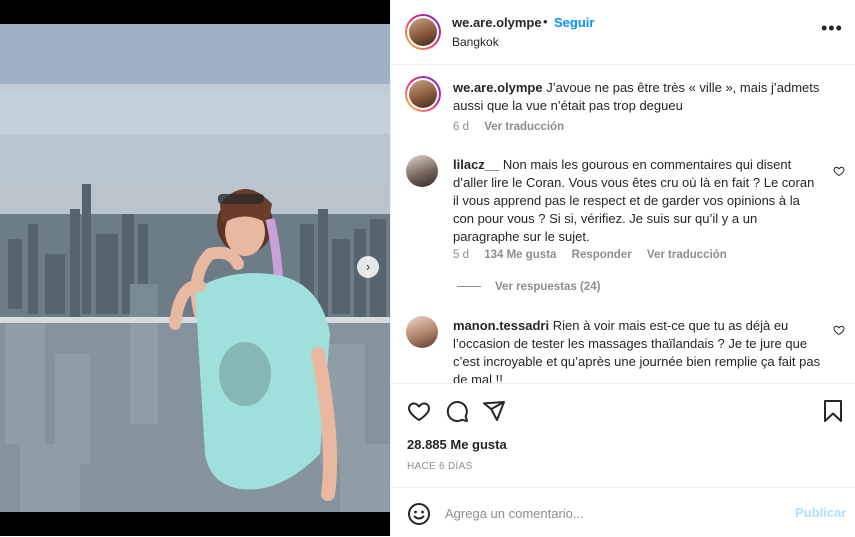 This screenshot has height=537, width=855. Describe the element at coordinates (419, 411) in the screenshot. I see `heart-icon` at that location.